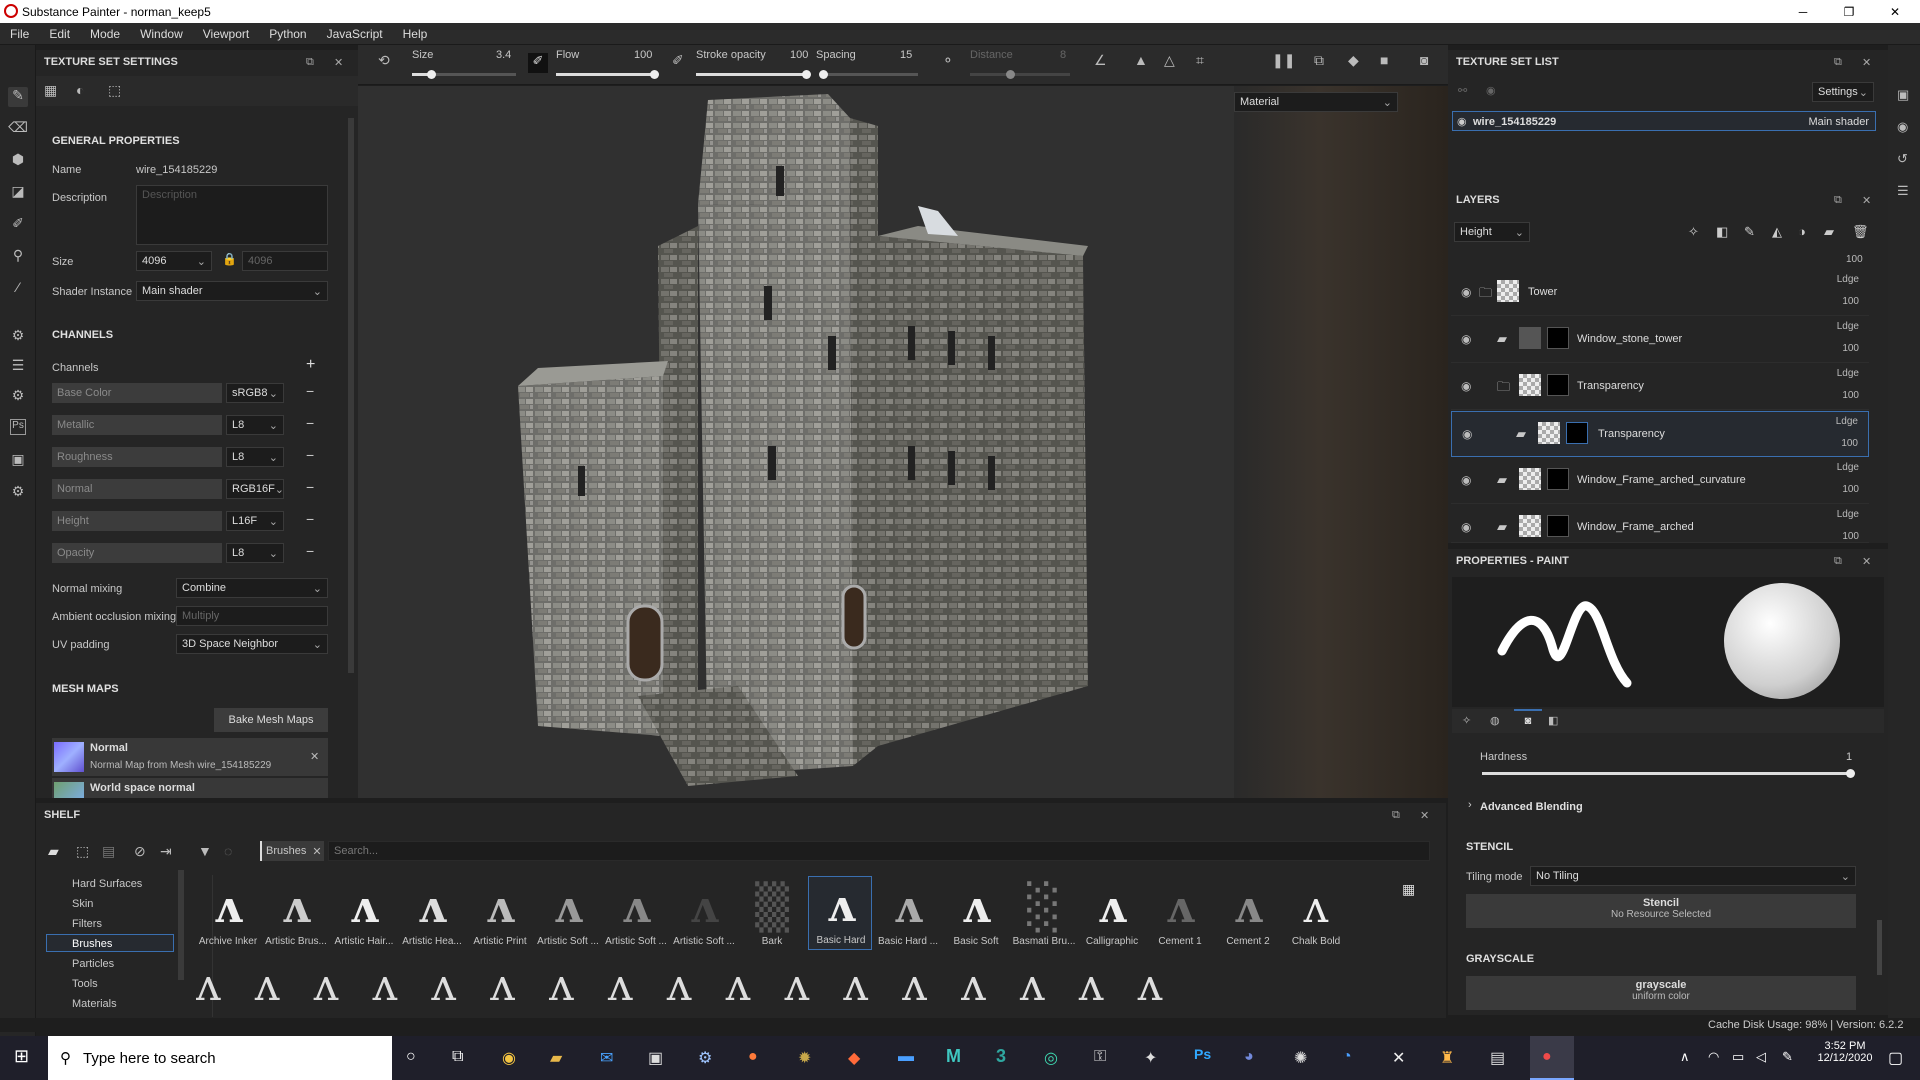 This screenshot has width=1920, height=1080. What do you see at coordinates (1492, 232) in the screenshot?
I see `layer-channel-dropdown: Height` at bounding box center [1492, 232].